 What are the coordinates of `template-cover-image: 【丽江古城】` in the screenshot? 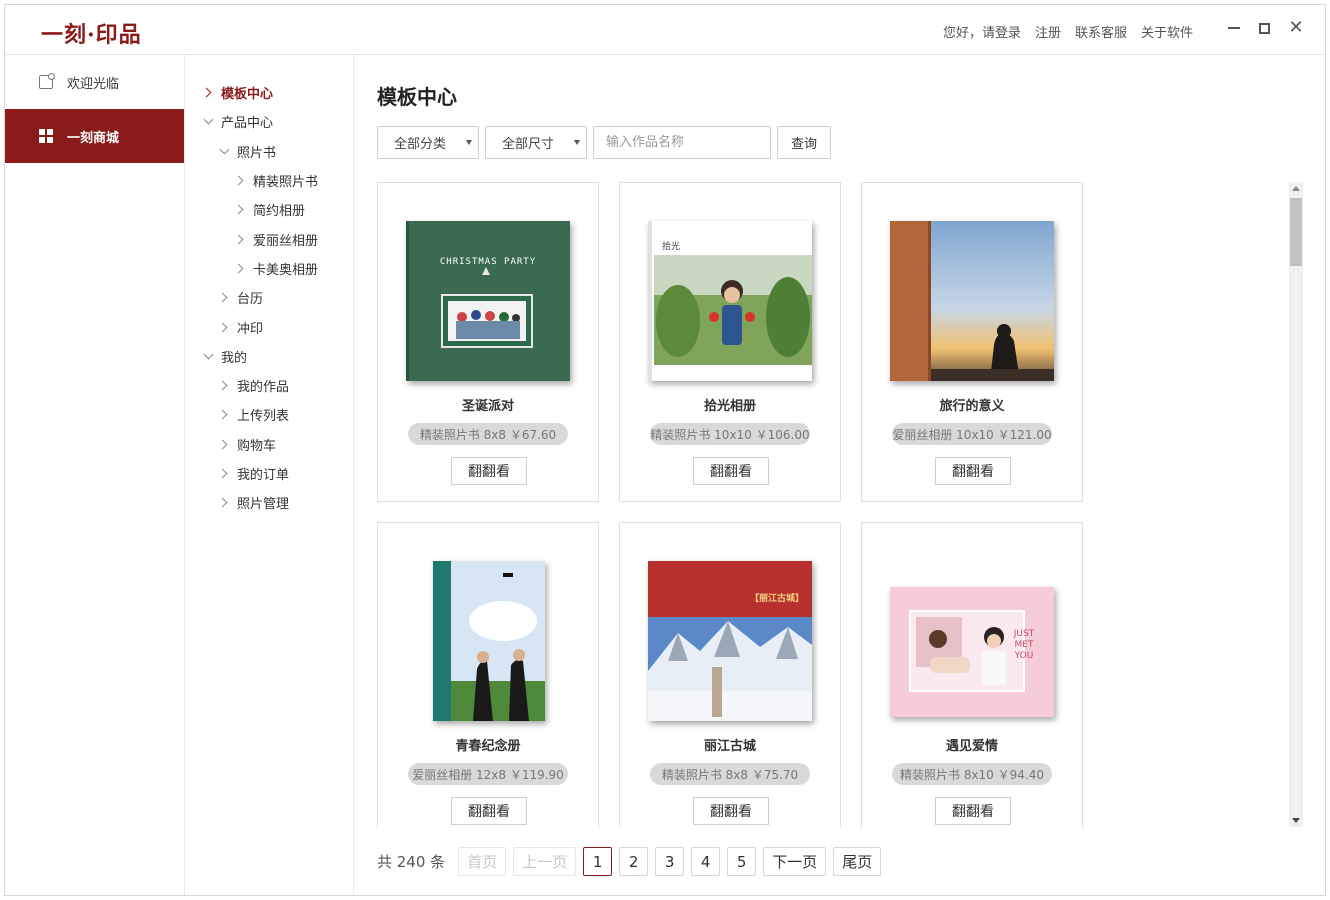 It's located at (730, 641).